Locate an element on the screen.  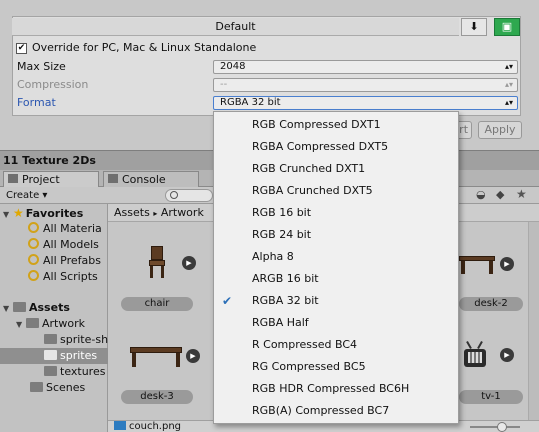
create-button: Create ▾ is located at coordinates (26, 195).